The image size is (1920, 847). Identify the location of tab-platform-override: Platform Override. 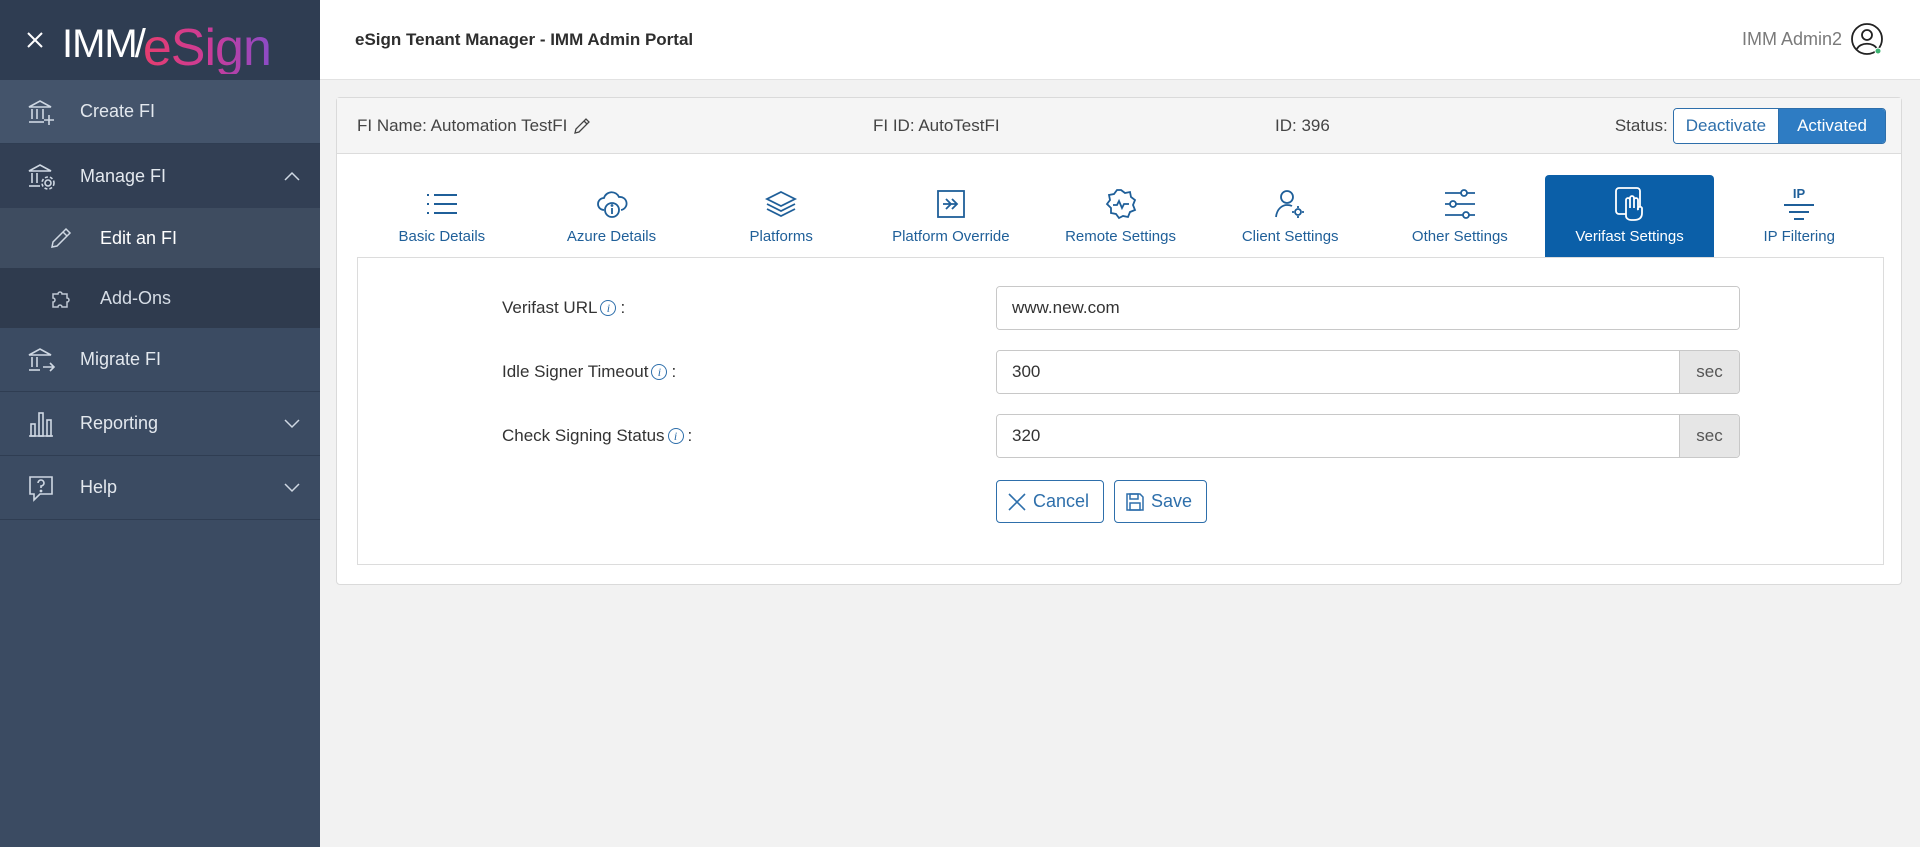
(951, 216).